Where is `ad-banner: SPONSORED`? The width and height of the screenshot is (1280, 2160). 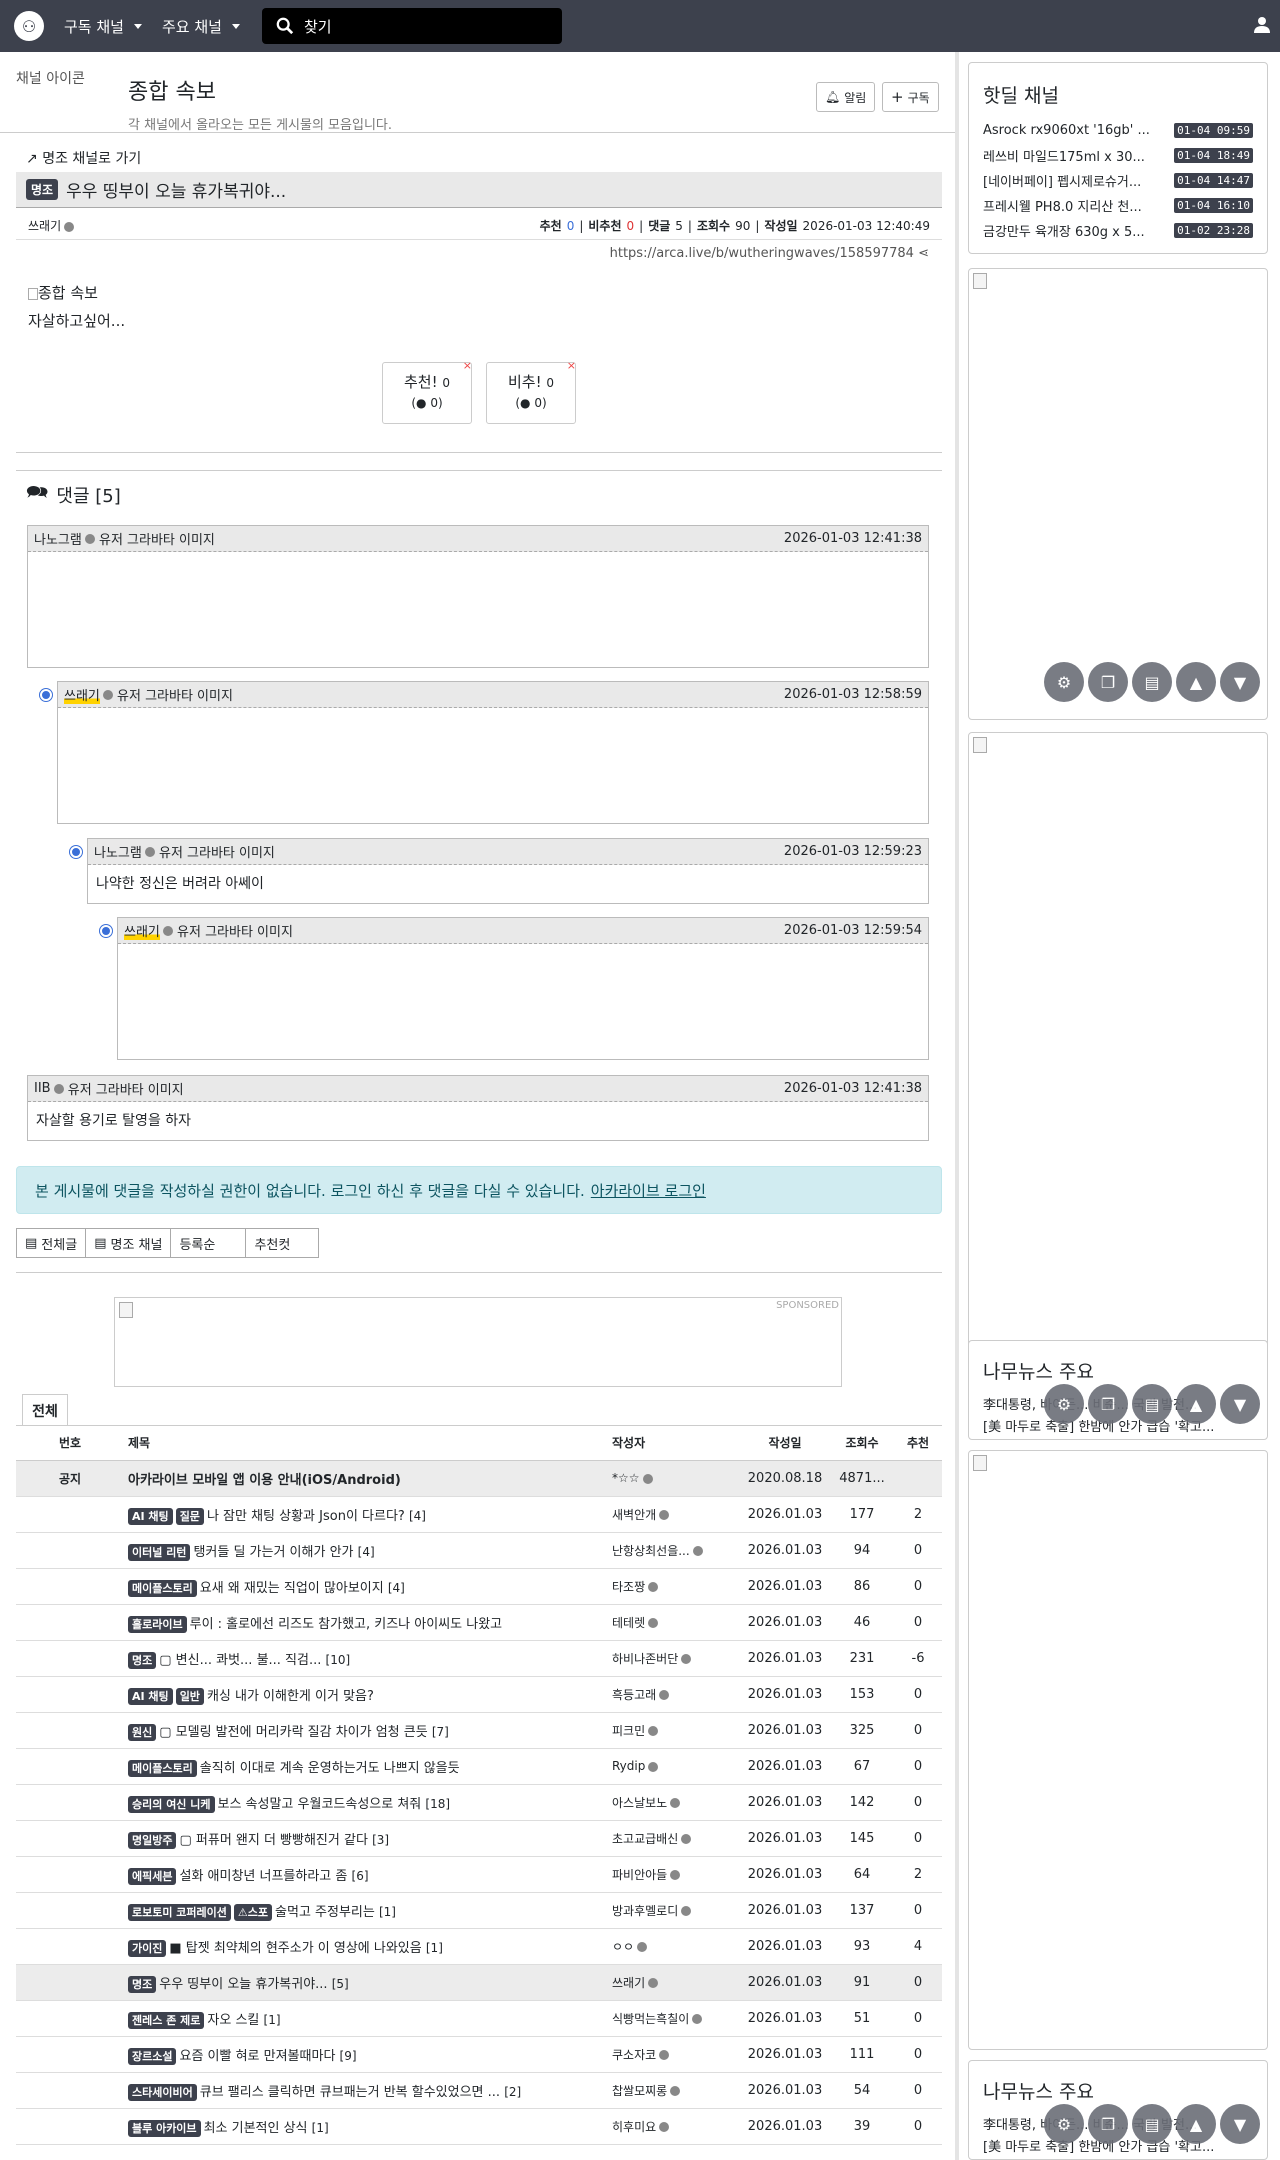 ad-banner: SPONSORED is located at coordinates (478, 1342).